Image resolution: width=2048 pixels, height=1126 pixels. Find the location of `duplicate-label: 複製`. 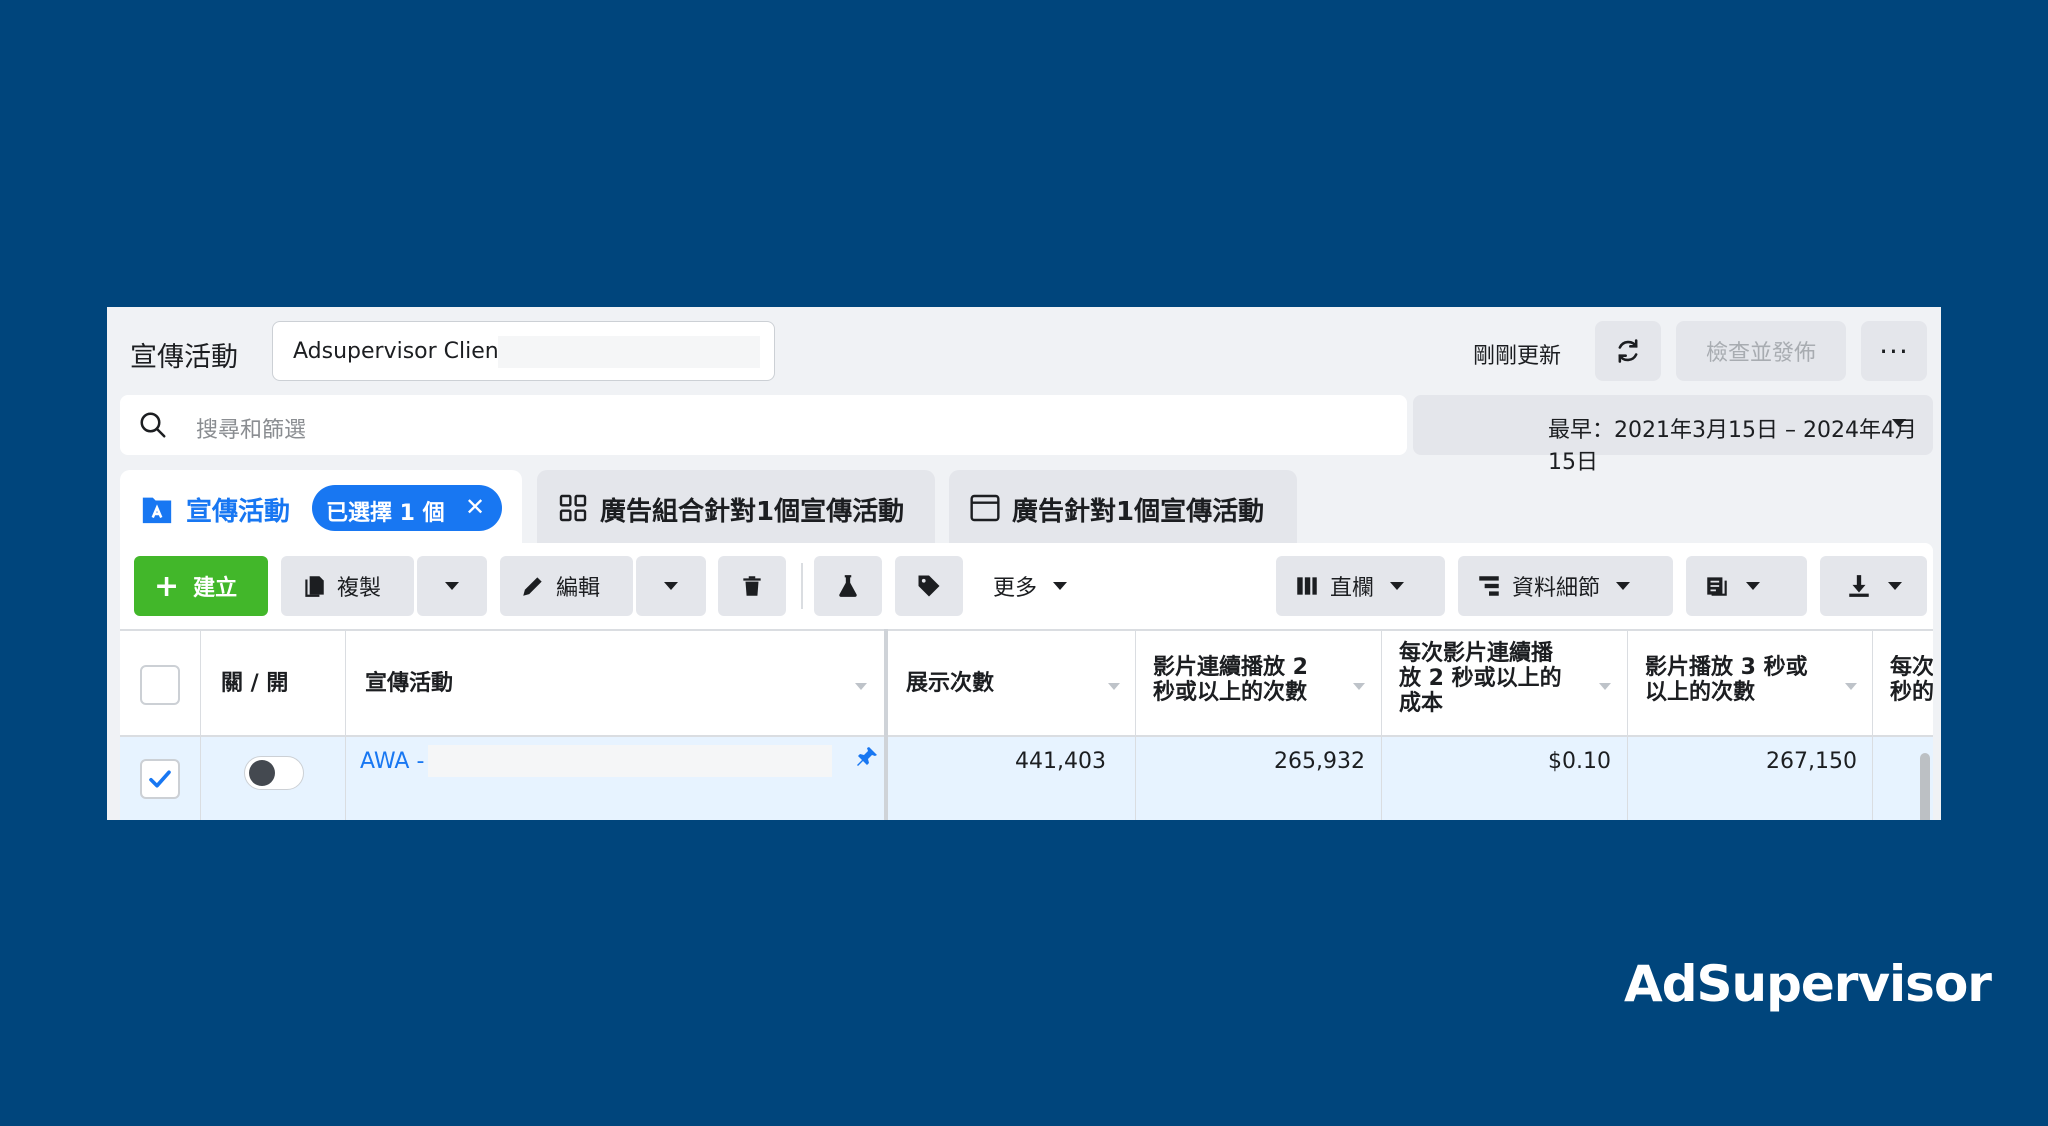

duplicate-label: 複製 is located at coordinates (359, 588).